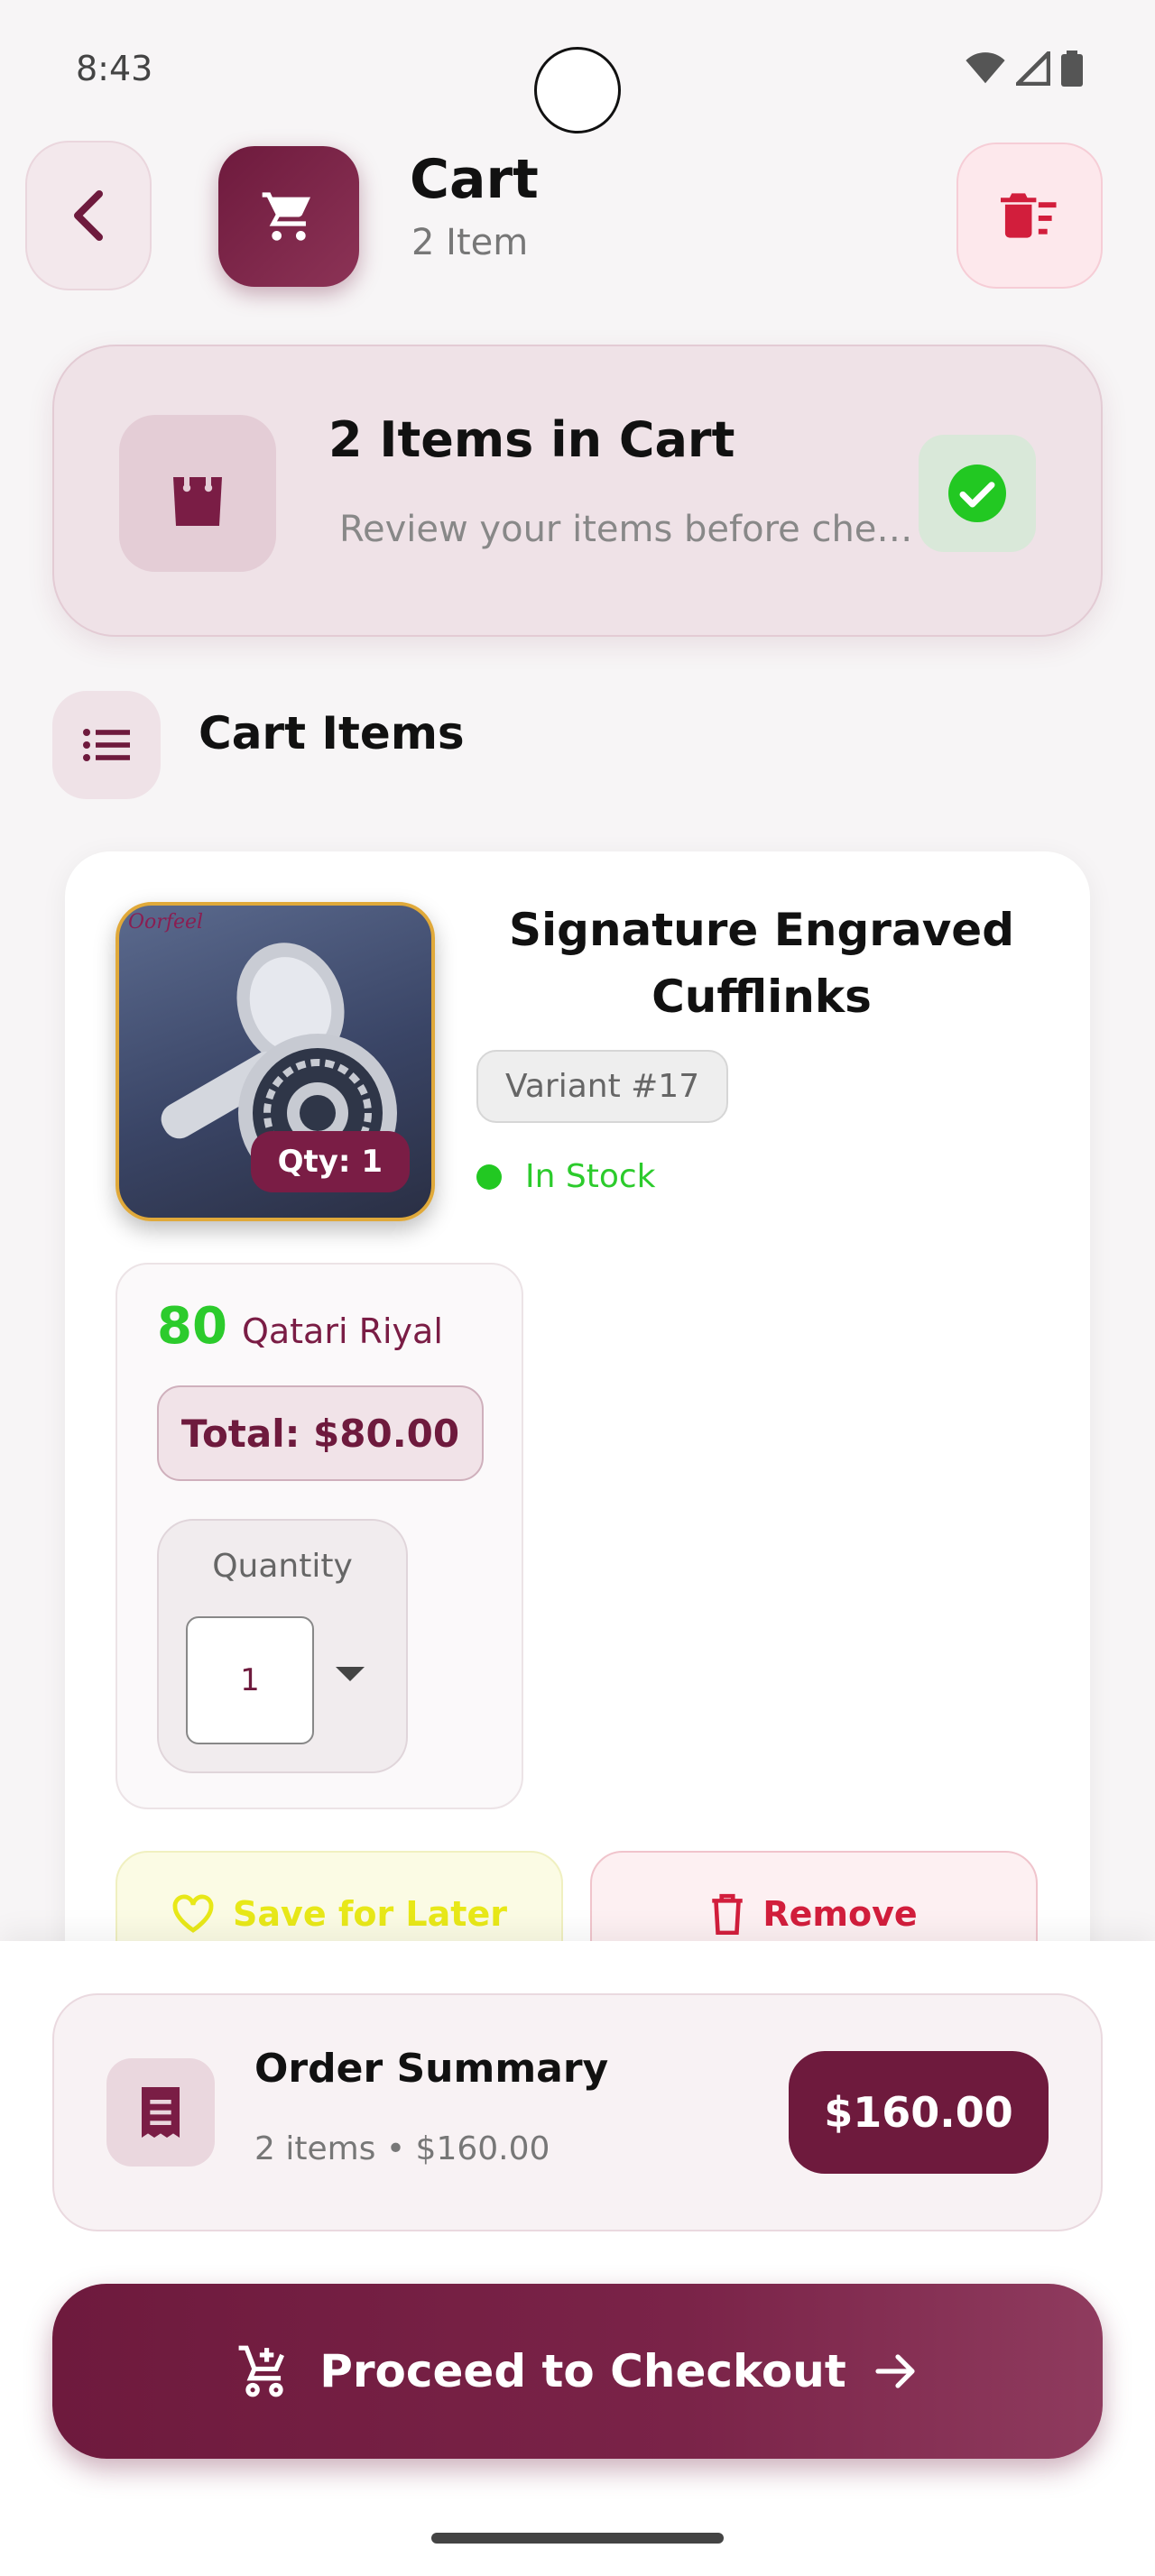 The width and height of the screenshot is (1155, 2576). Describe the element at coordinates (577, 217) in the screenshot. I see `app-header: Cart 2 Item` at that location.